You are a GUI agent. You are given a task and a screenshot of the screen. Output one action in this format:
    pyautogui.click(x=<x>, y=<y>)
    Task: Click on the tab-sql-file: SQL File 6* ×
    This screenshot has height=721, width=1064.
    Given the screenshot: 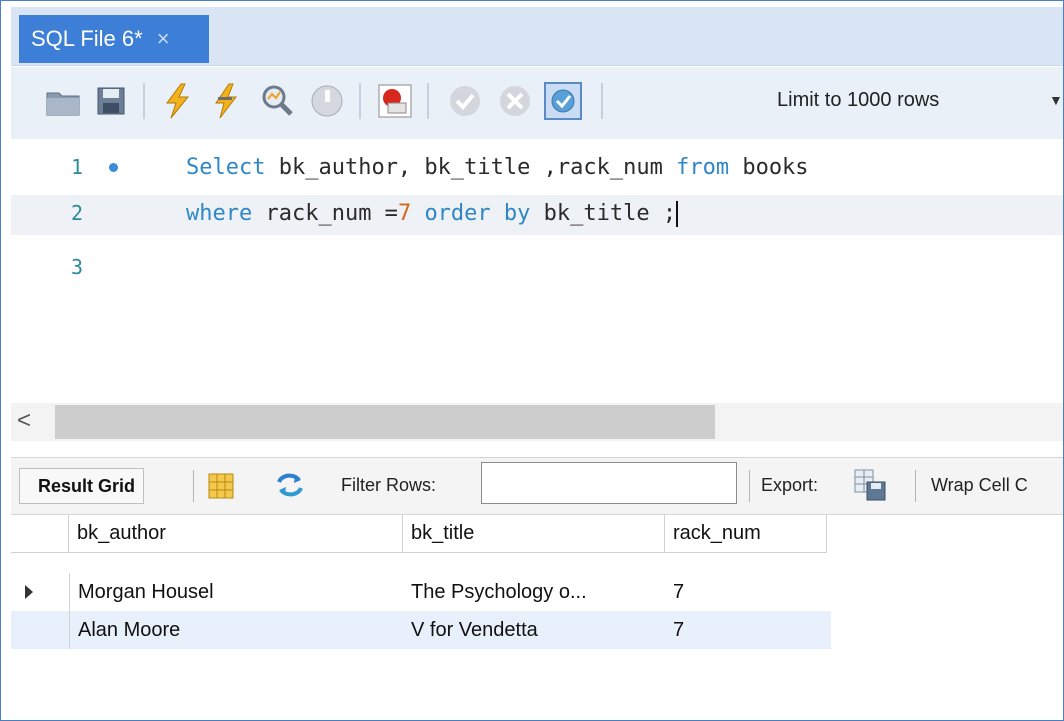 What is the action you would take?
    pyautogui.click(x=114, y=39)
    